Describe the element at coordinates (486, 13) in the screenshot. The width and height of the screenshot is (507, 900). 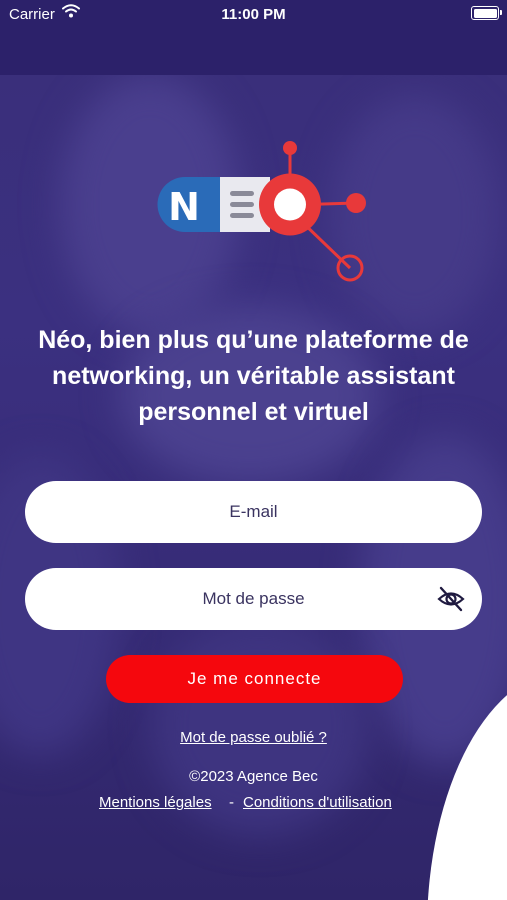
I see `battery-icon` at that location.